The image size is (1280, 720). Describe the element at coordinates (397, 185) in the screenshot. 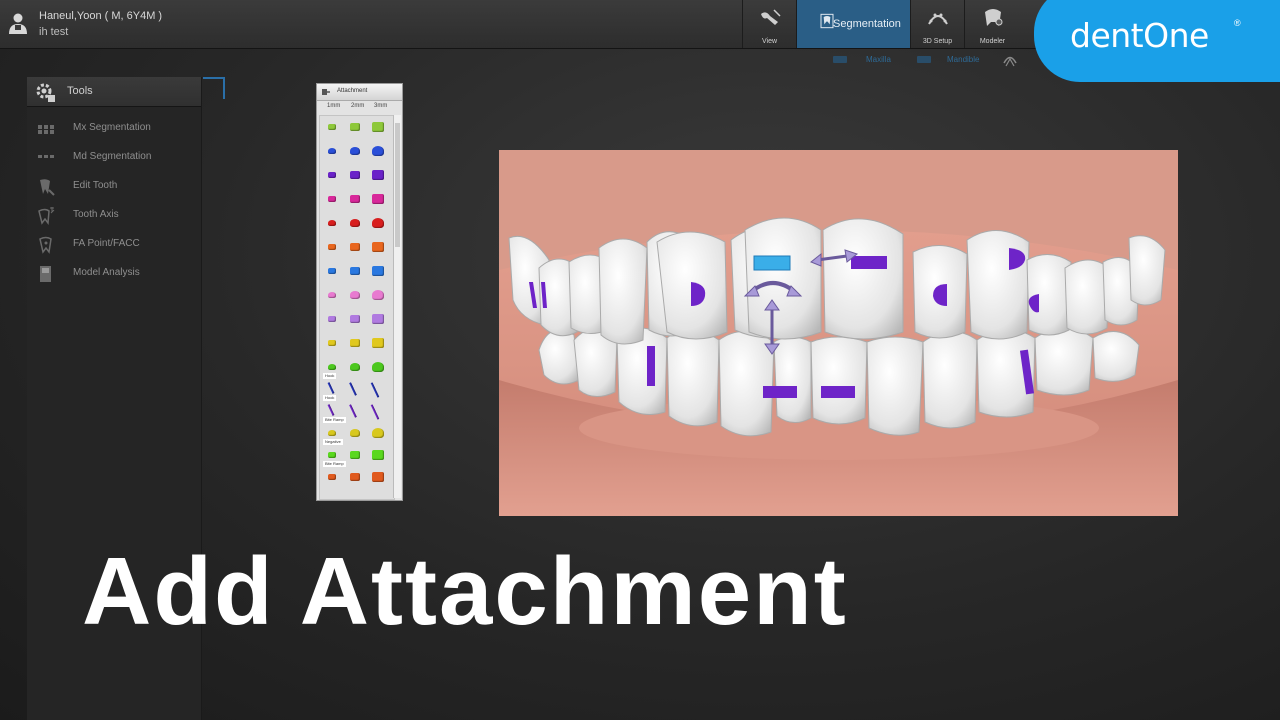

I see `attachment-scroll-thumb` at that location.